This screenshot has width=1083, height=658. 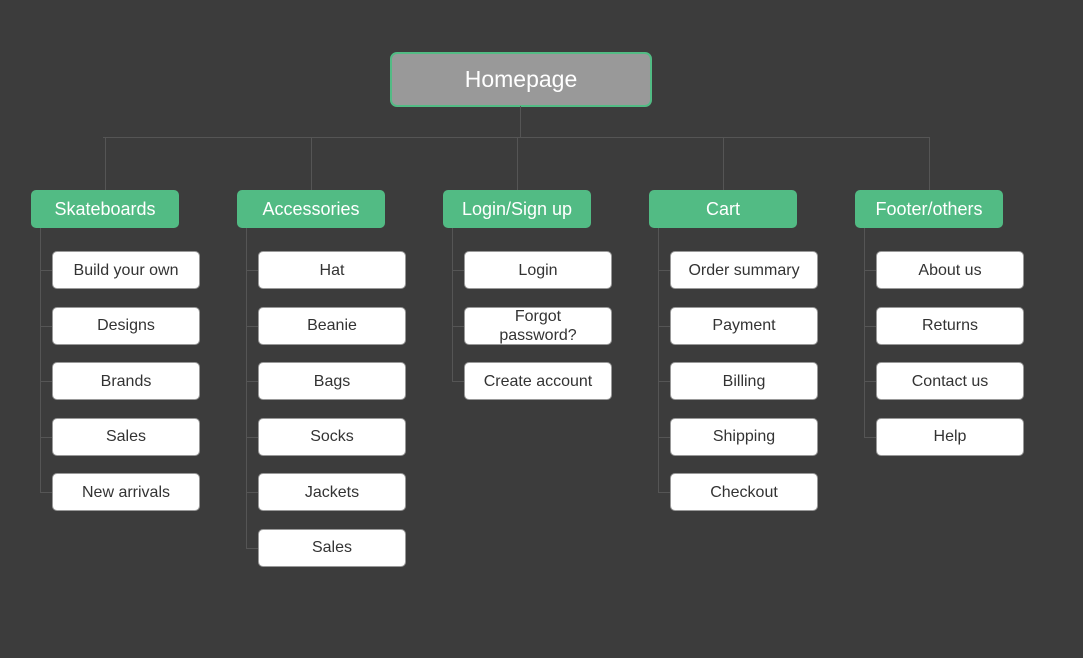 I want to click on category-label: Skateboards, so click(x=105, y=208).